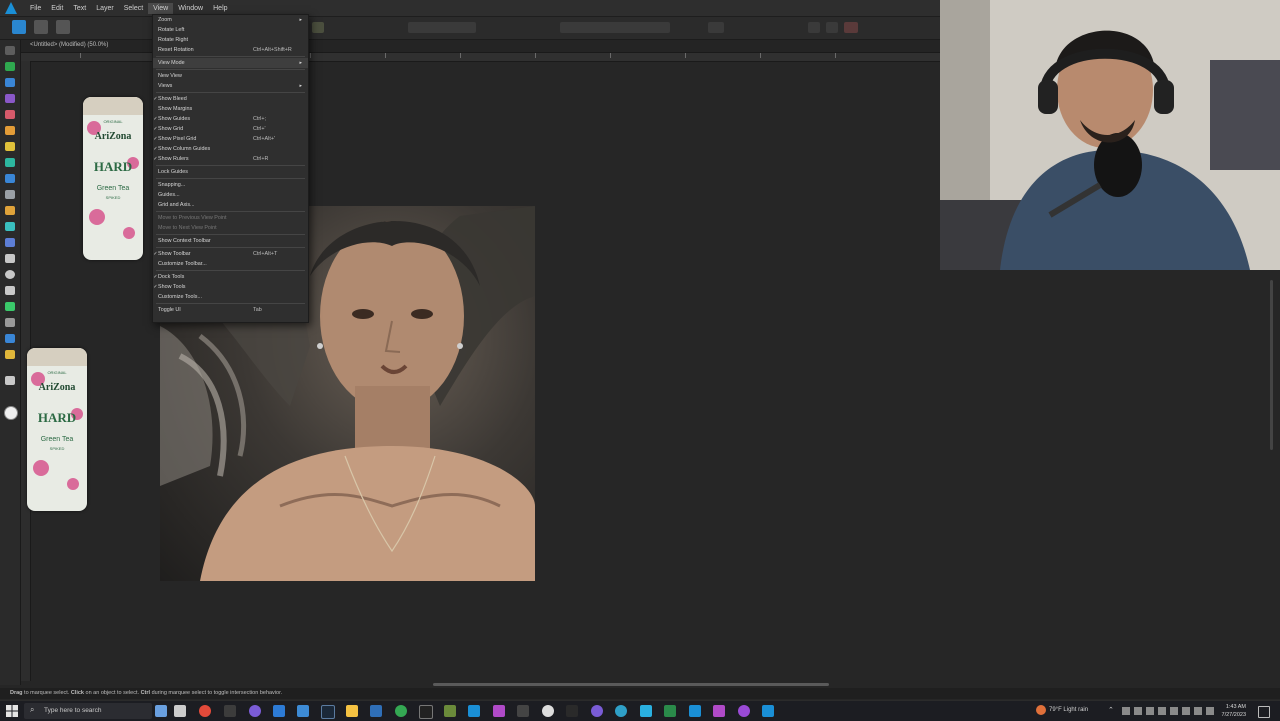 Image resolution: width=1280 pixels, height=721 pixels. I want to click on menu-text: Text, so click(79, 8).